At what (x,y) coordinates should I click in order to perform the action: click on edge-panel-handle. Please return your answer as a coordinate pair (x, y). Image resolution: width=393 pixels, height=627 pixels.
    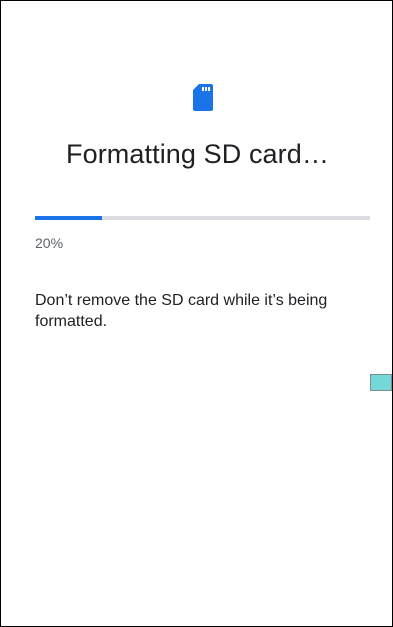
    Looking at the image, I should click on (381, 382).